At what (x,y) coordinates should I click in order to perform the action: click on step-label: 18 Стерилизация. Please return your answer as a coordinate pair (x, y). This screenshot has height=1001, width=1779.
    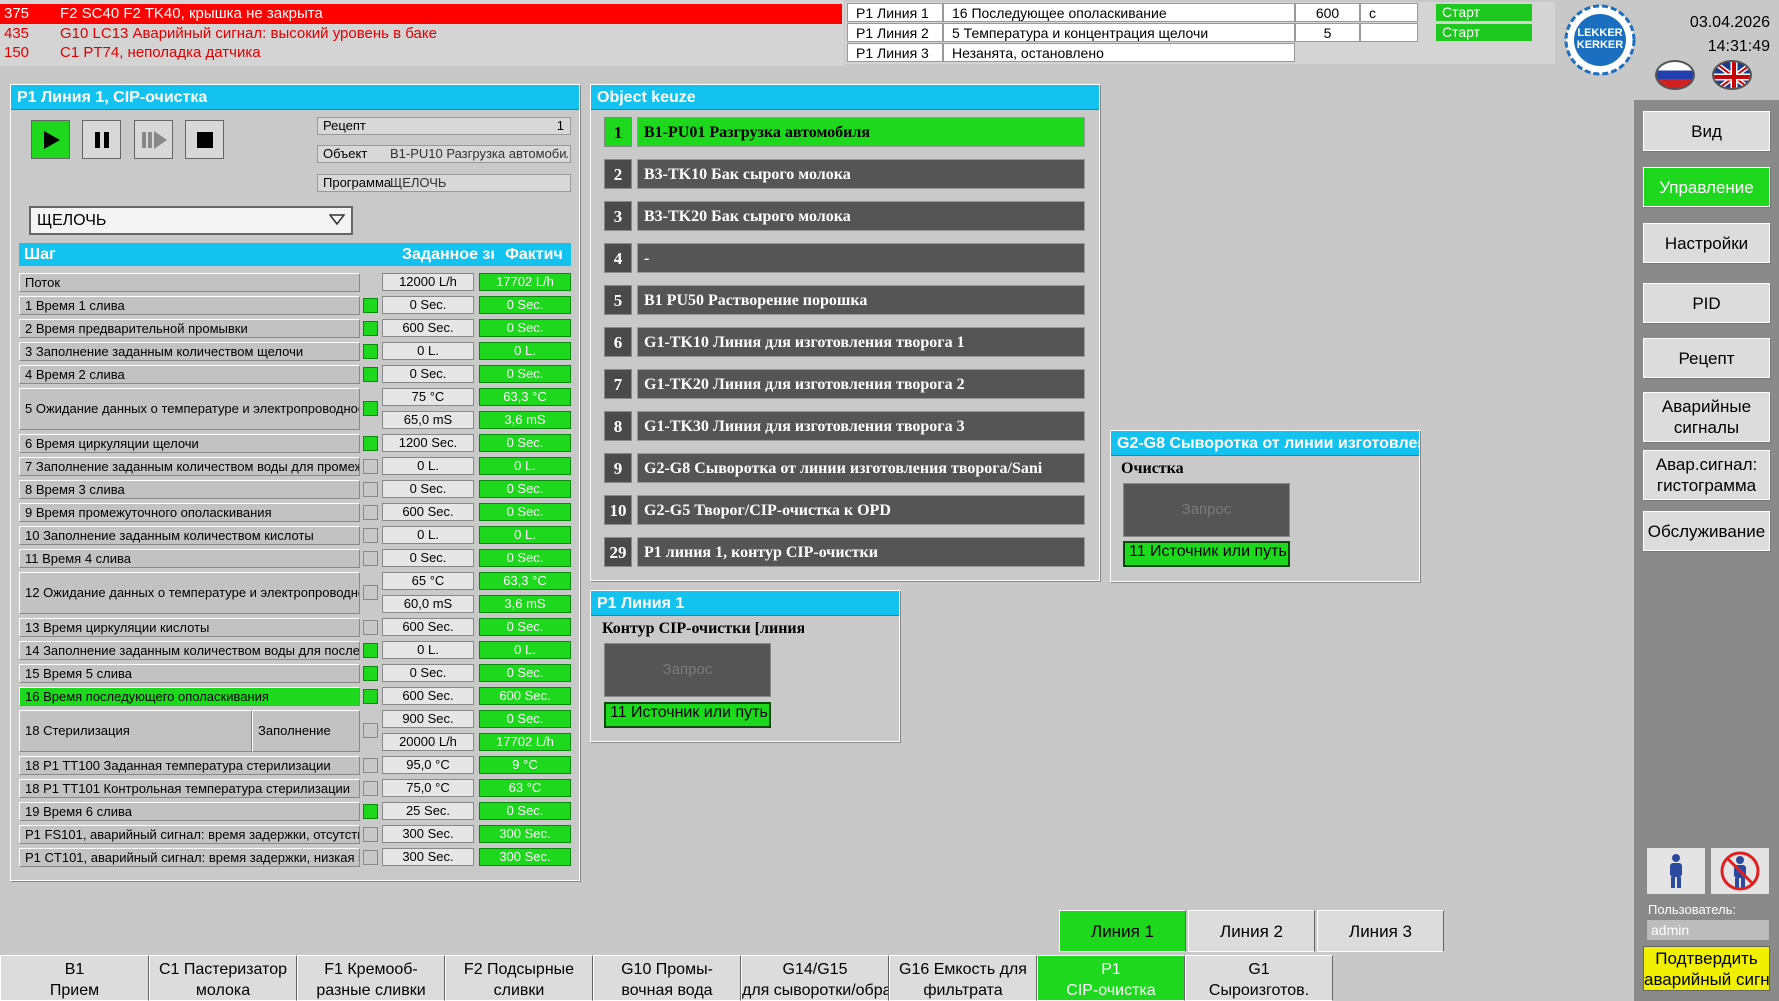
    Looking at the image, I should click on (135, 731).